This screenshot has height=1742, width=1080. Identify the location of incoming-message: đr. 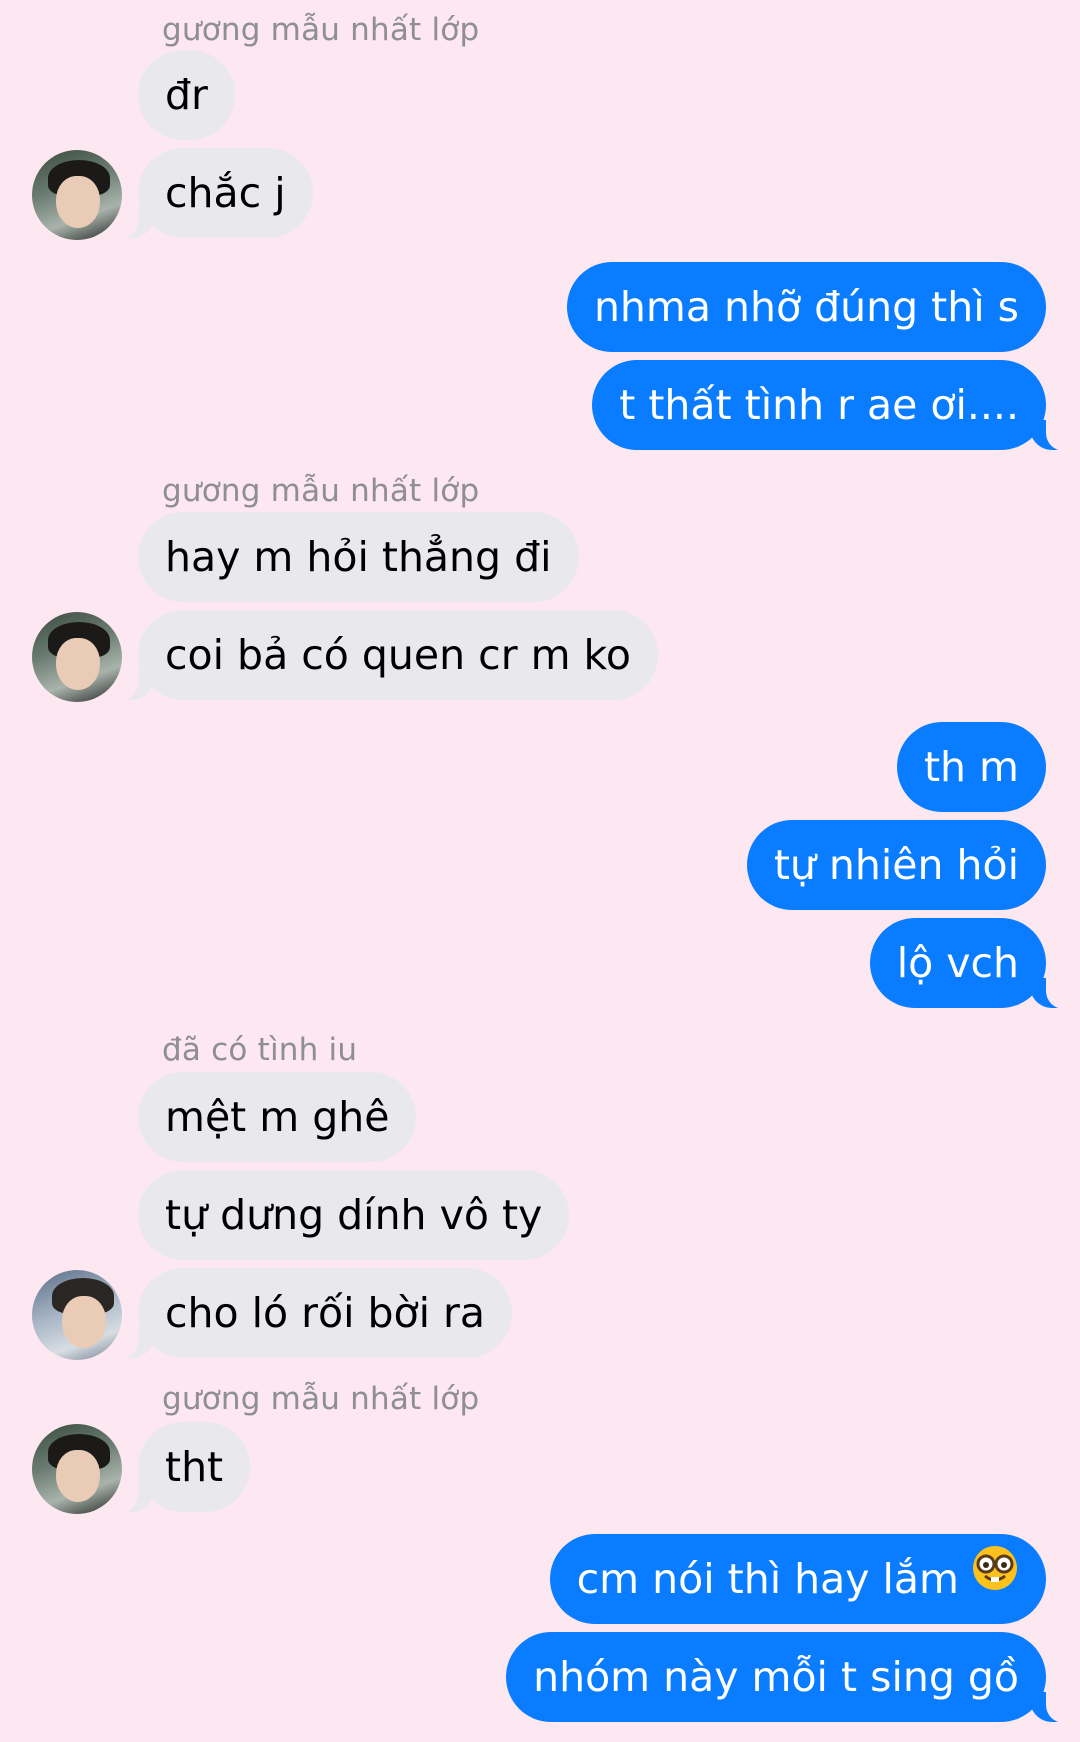
(186, 95).